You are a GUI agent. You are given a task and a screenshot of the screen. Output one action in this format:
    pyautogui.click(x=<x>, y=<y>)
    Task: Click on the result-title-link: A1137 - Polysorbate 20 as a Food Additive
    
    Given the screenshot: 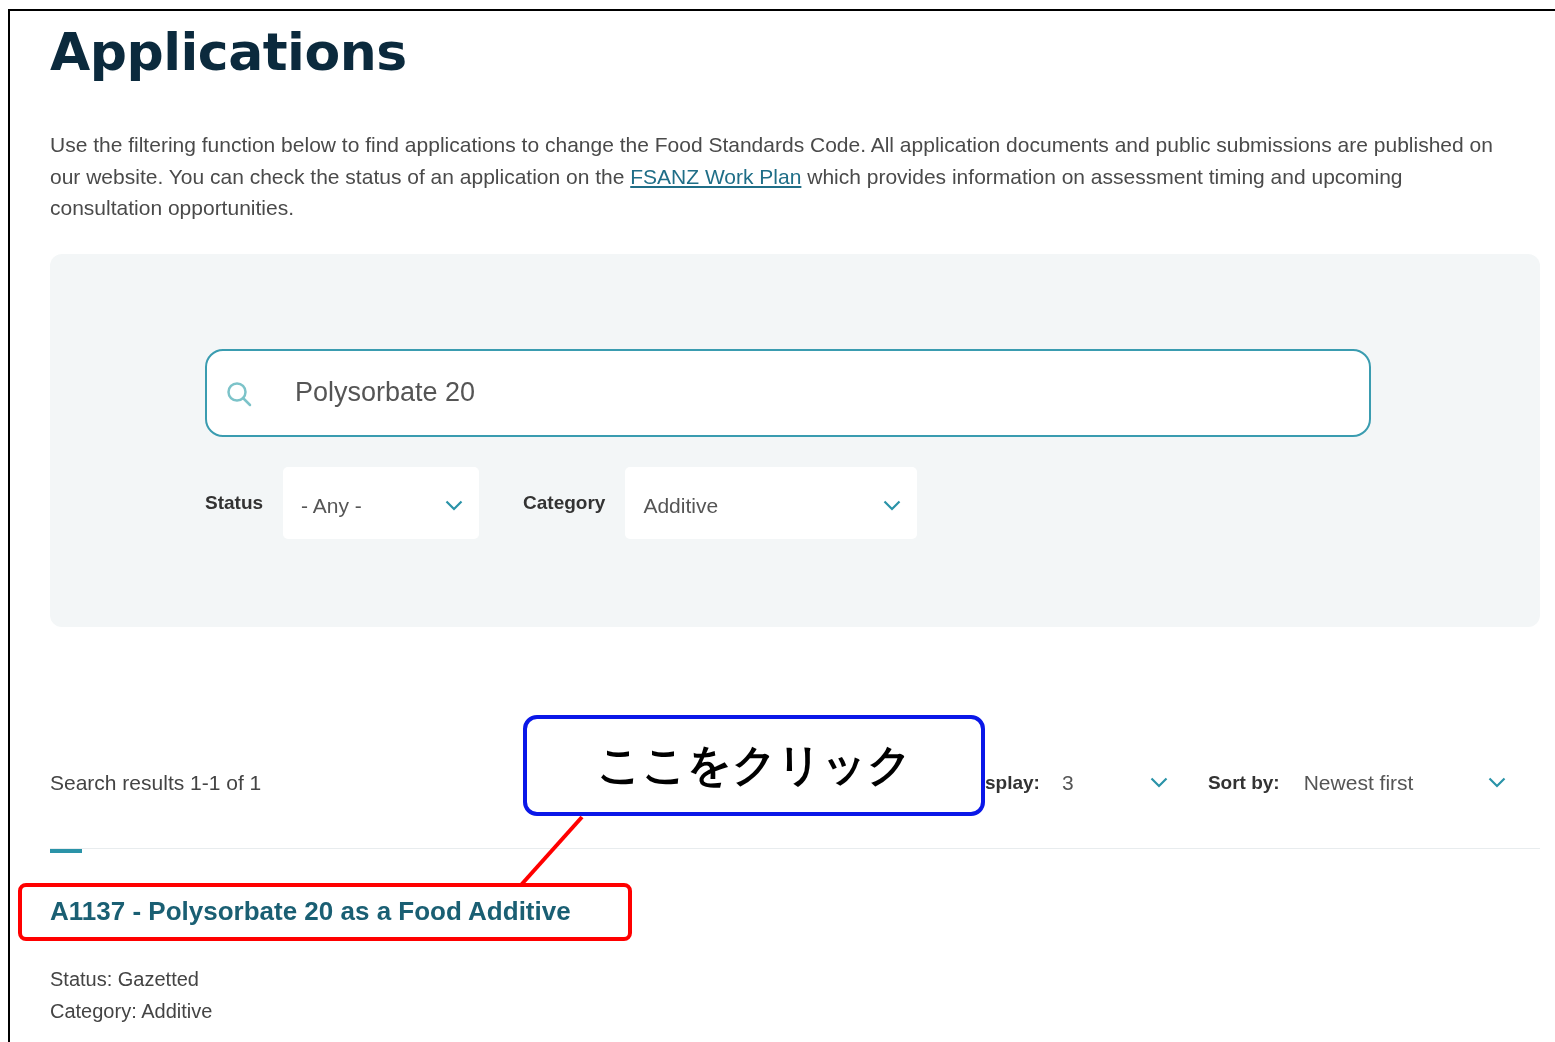 What is the action you would take?
    pyautogui.click(x=310, y=911)
    